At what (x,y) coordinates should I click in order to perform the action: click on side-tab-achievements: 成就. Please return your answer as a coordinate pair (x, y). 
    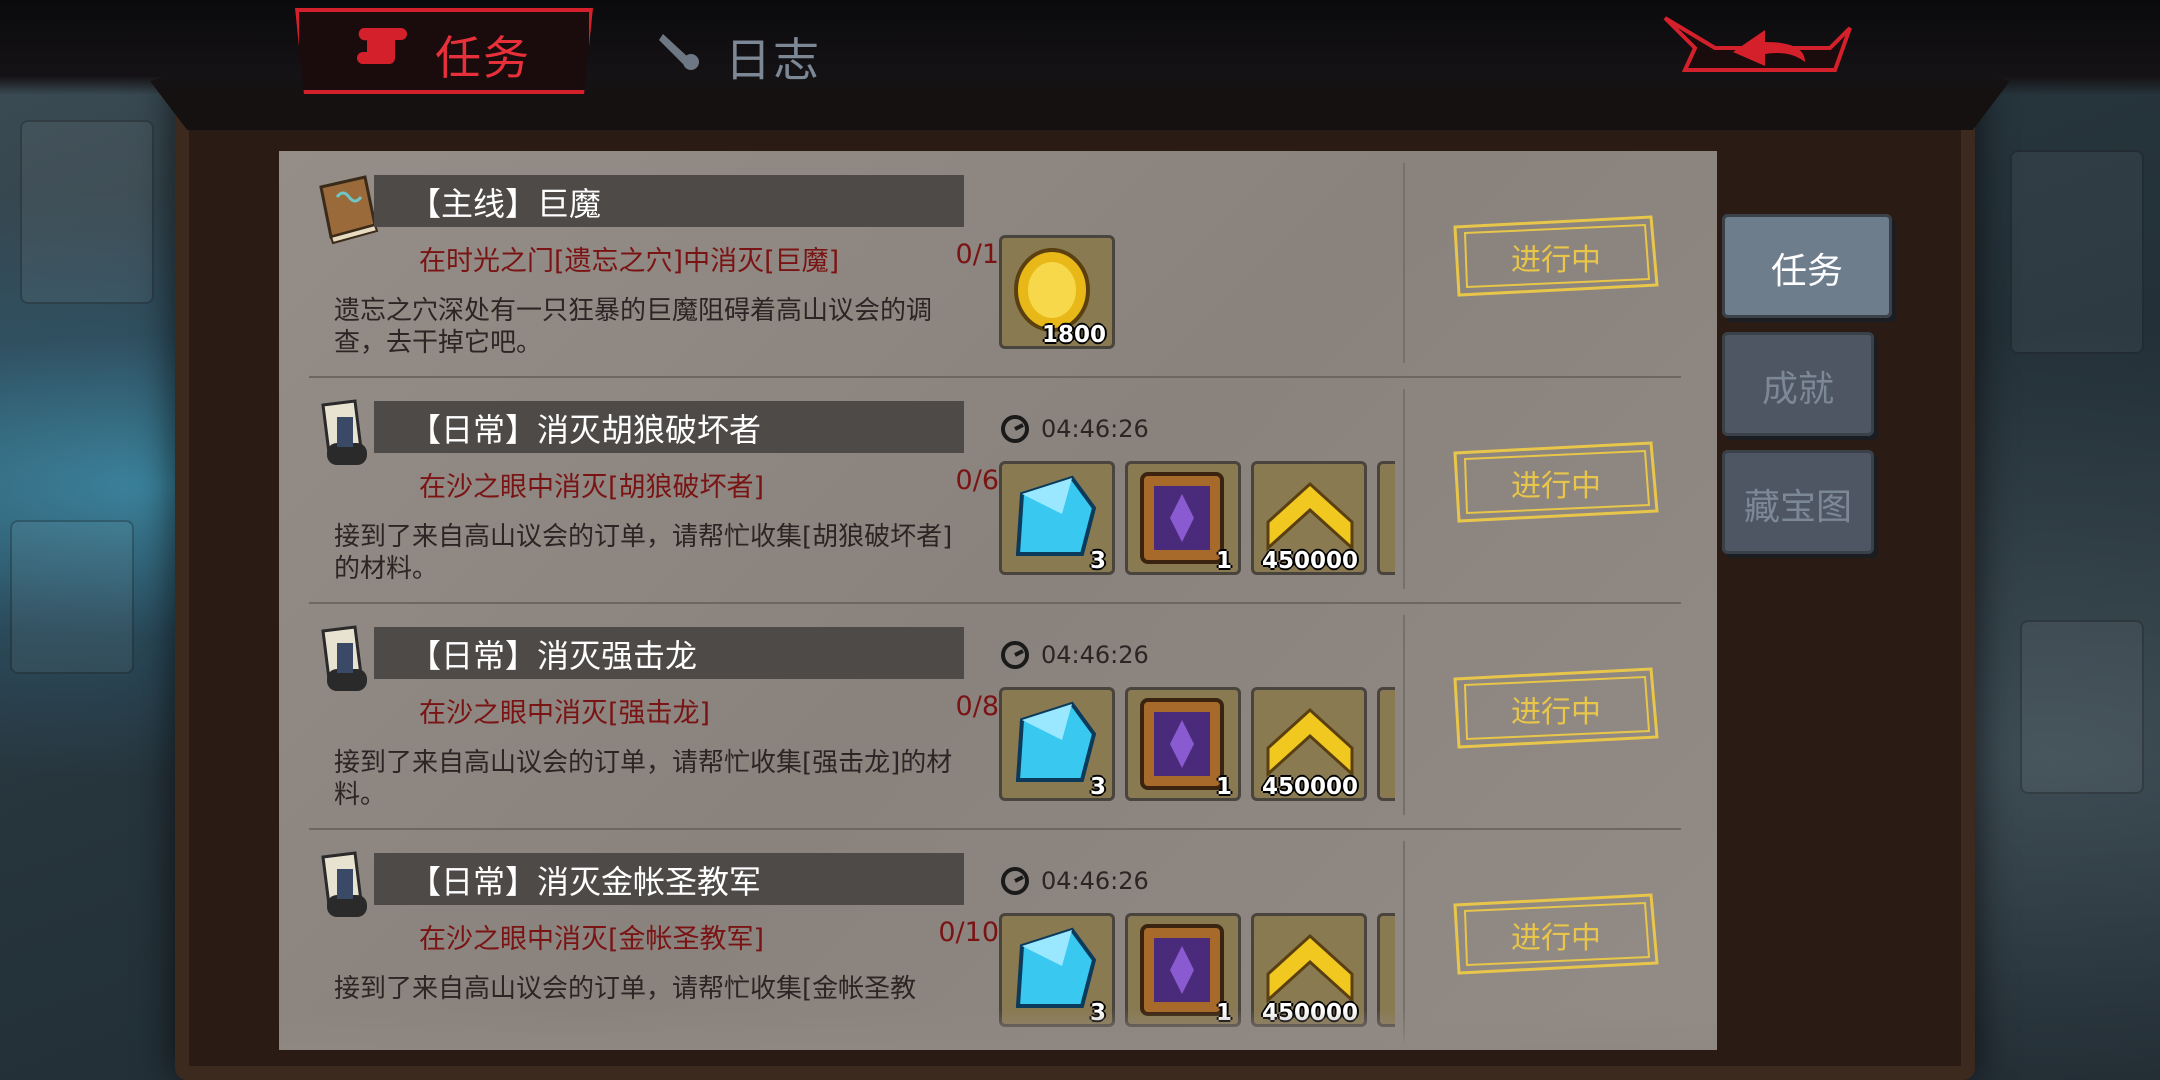
    Looking at the image, I should click on (1798, 384).